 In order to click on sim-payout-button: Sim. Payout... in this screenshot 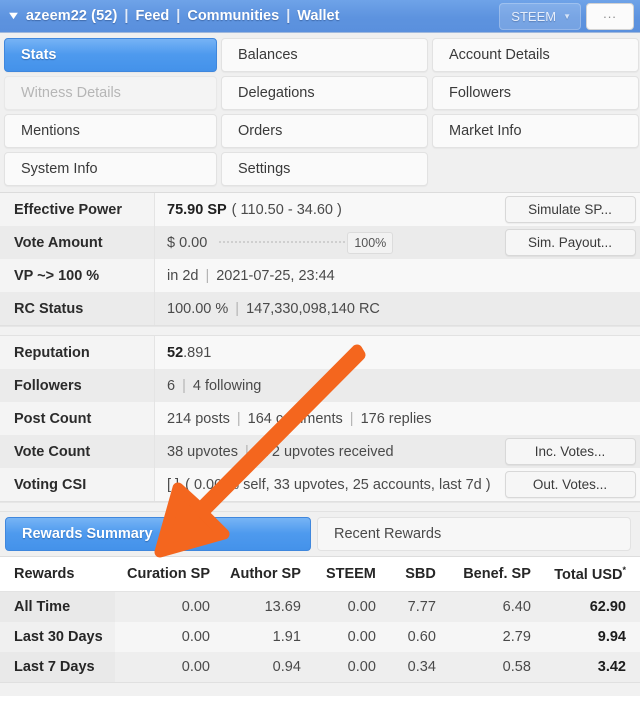, I will do `click(570, 242)`.